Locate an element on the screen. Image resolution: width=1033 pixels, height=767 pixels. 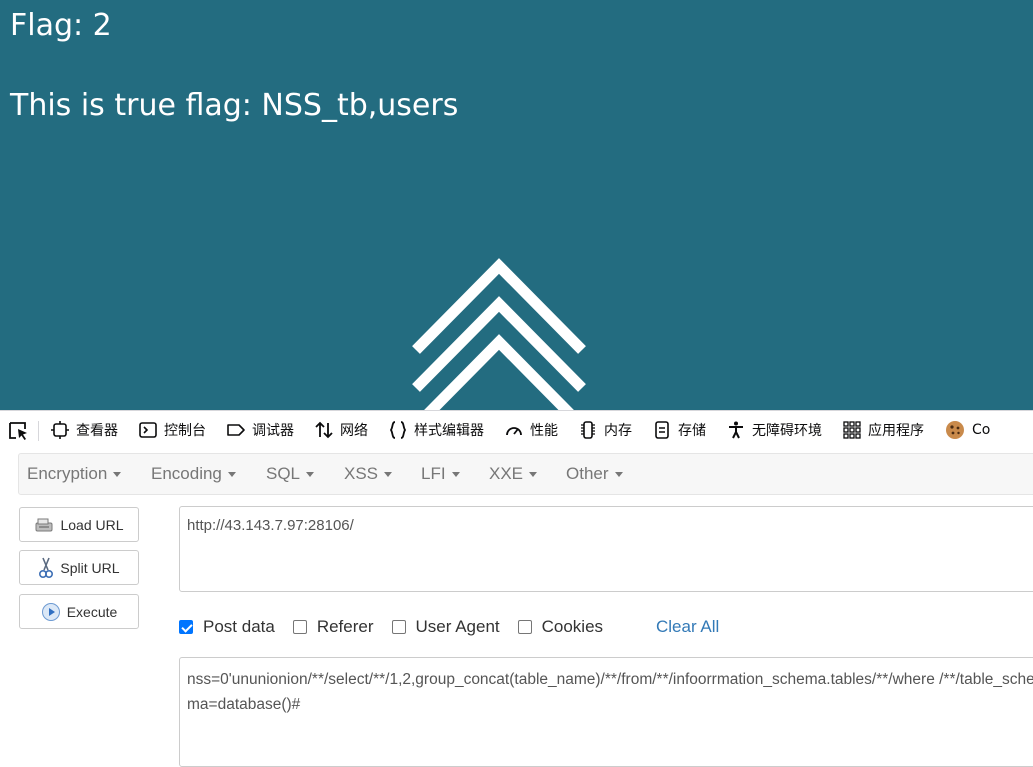
play-icon is located at coordinates (50, 611).